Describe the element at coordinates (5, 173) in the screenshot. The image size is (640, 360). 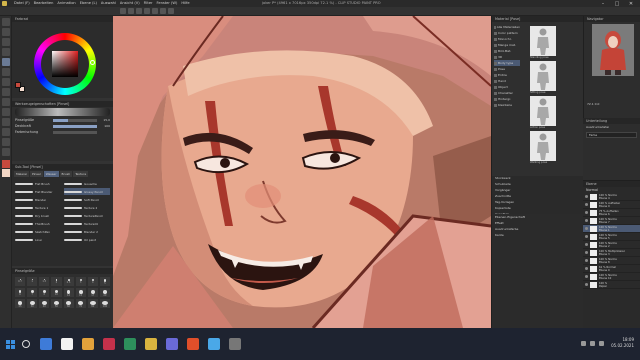
I see `sub-color-swatch` at that location.